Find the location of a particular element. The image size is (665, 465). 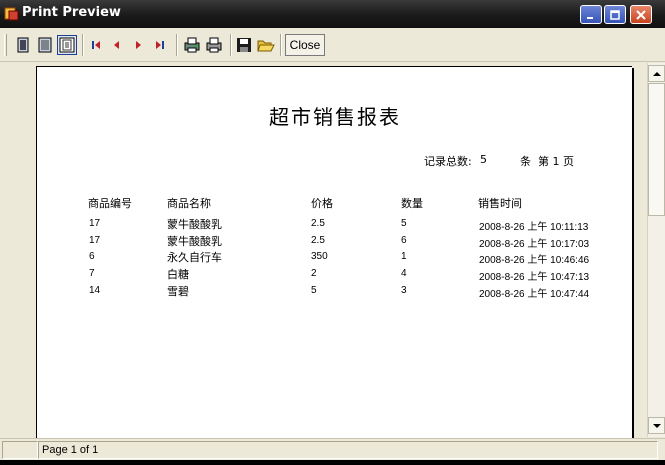

scroll-thumb is located at coordinates (656, 149).